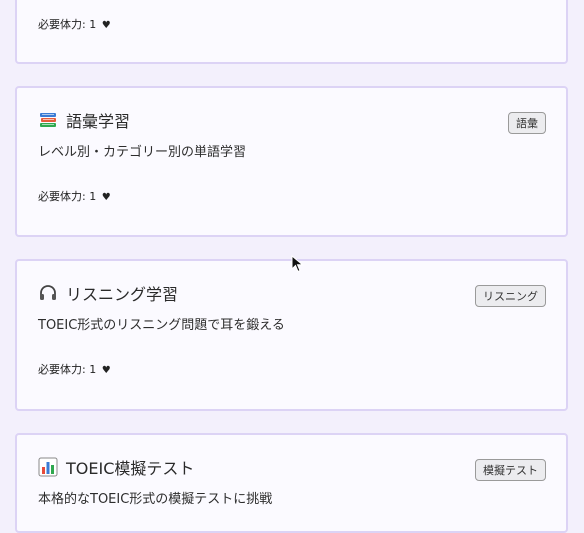 The width and height of the screenshot is (584, 533). I want to click on card-header: TOEIC模擬テスト, so click(116, 467).